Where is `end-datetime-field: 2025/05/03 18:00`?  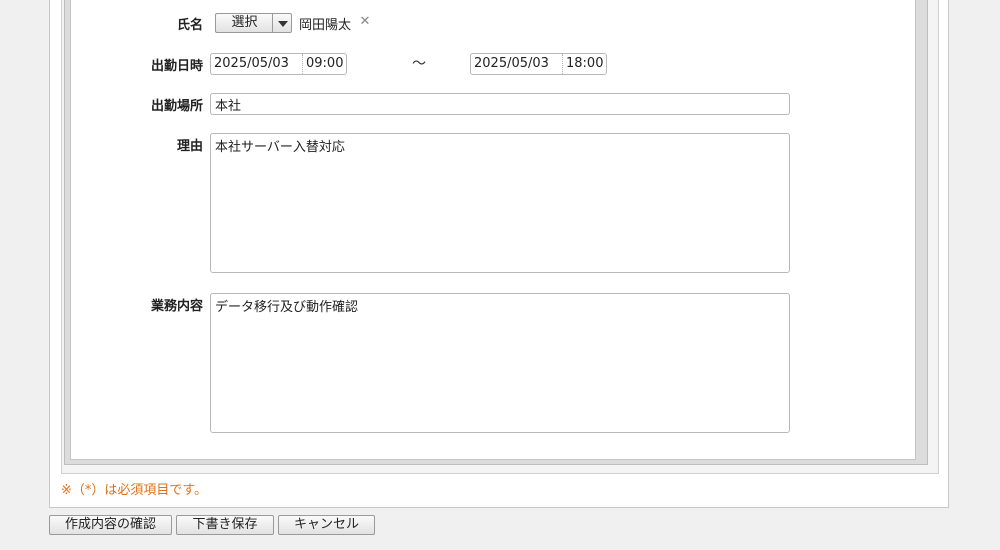 end-datetime-field: 2025/05/03 18:00 is located at coordinates (538, 64).